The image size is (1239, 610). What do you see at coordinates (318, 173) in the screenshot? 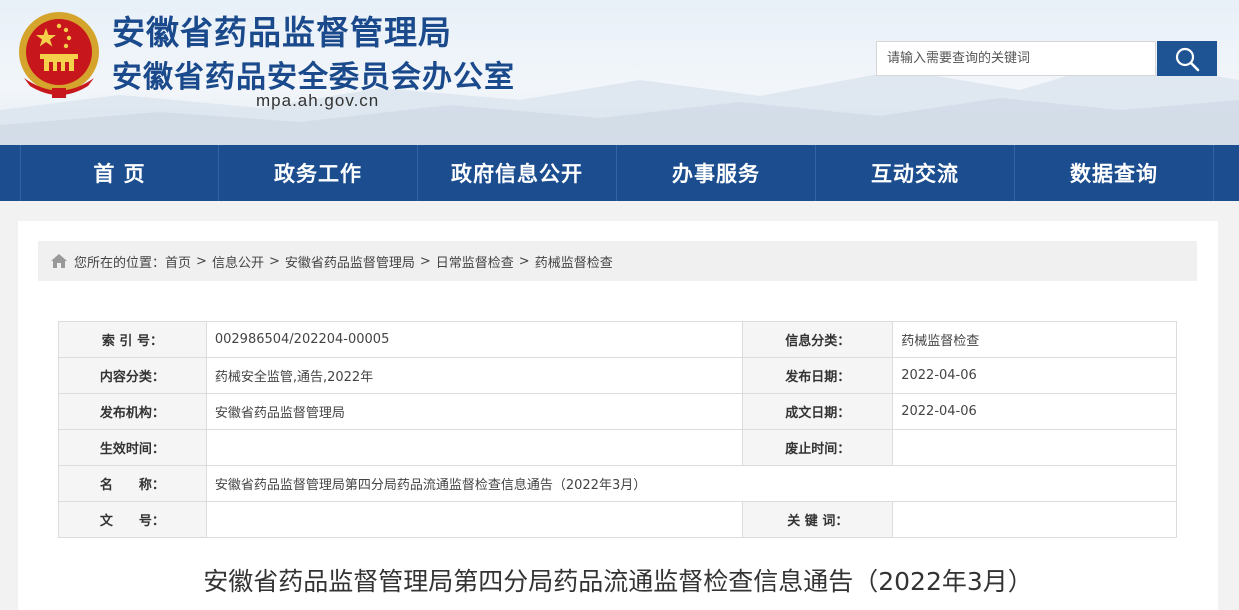
I see `nav-item-government-affairs: 政务工作` at bounding box center [318, 173].